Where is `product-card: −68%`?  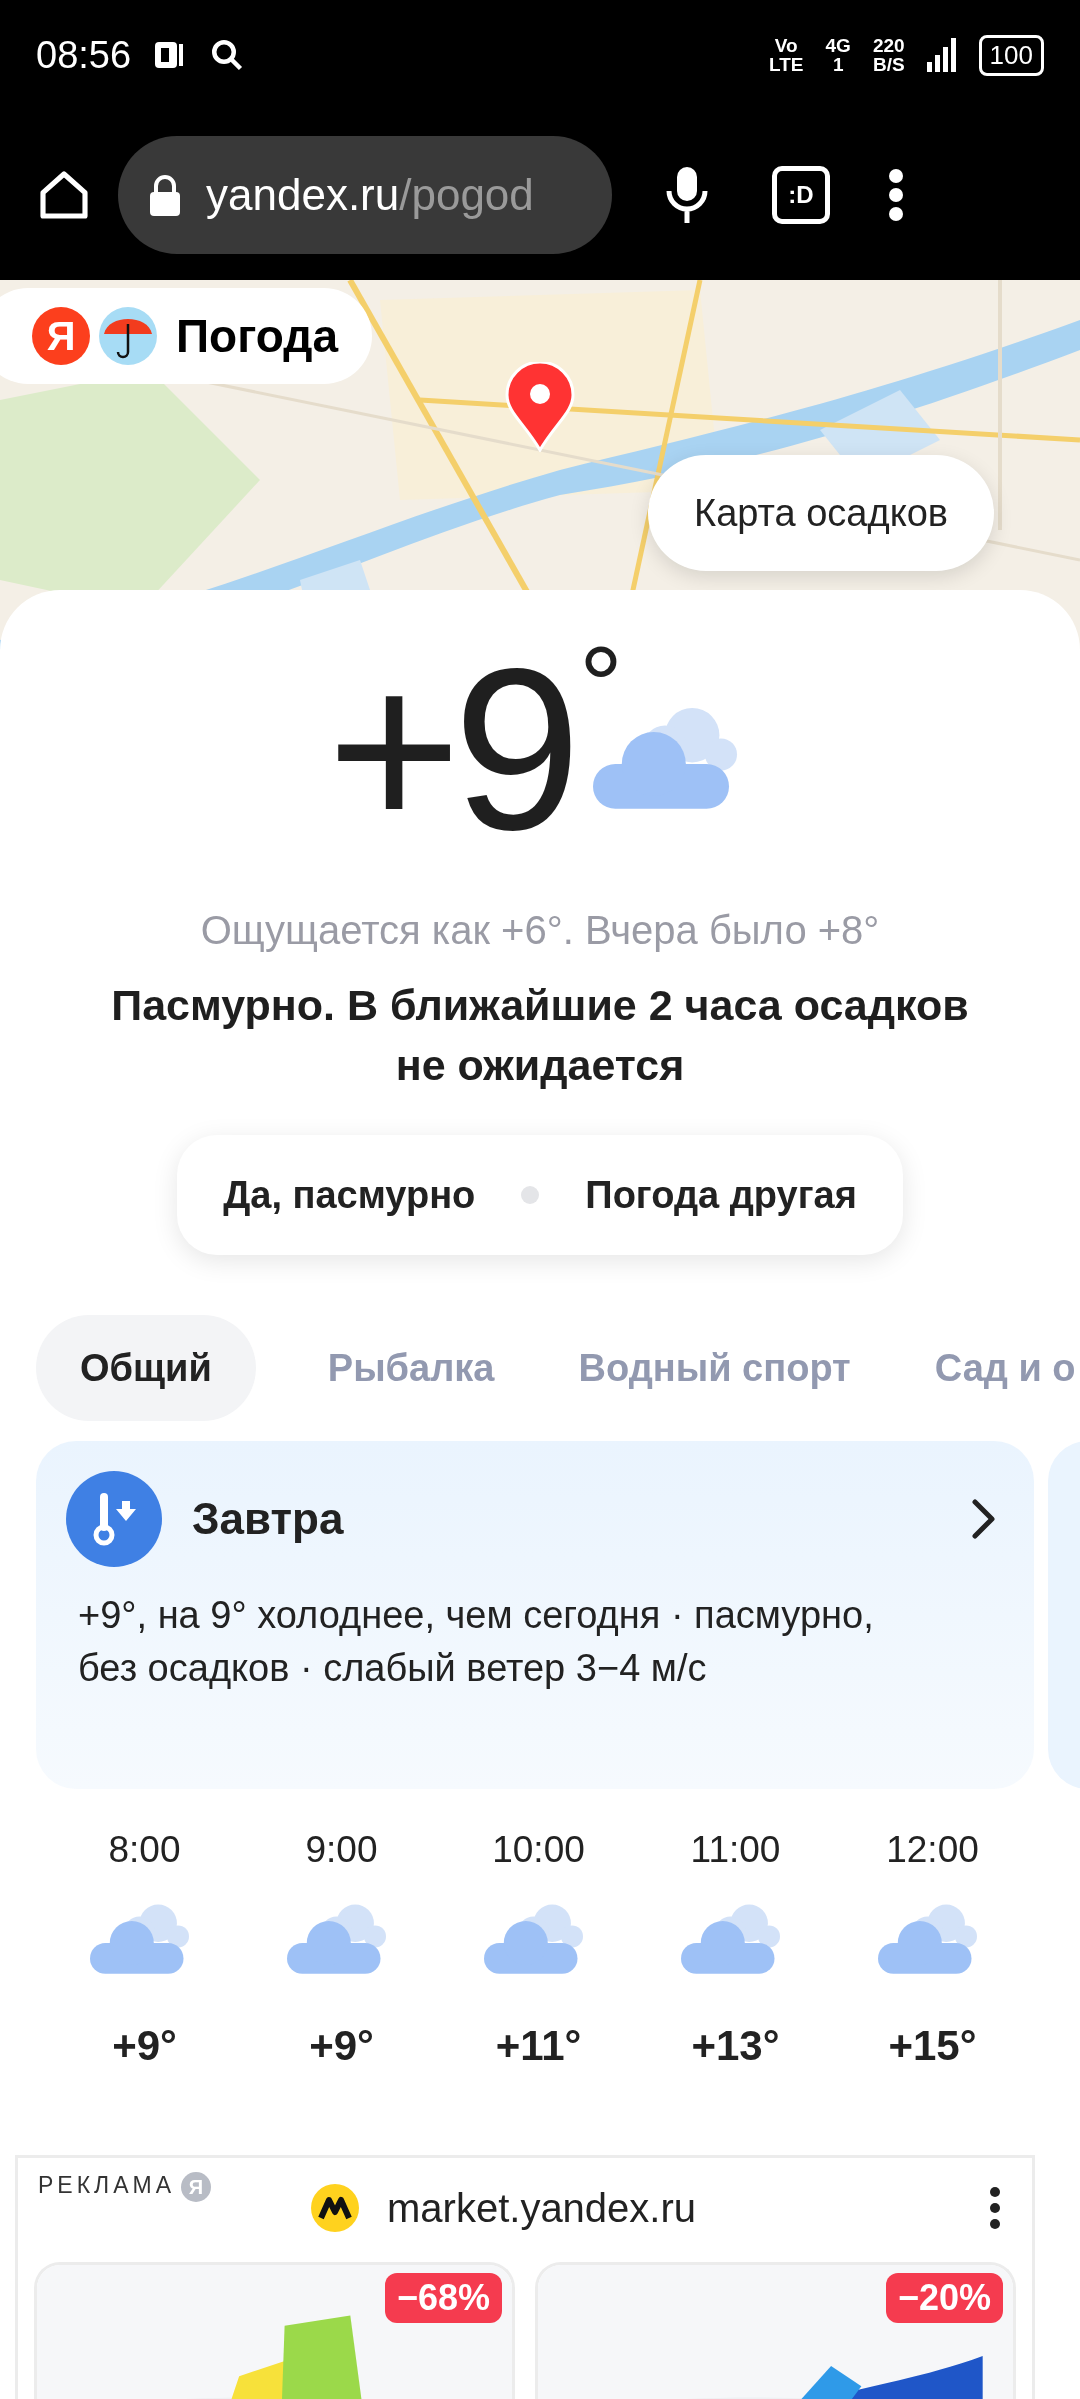
product-card: −68% is located at coordinates (274, 2330).